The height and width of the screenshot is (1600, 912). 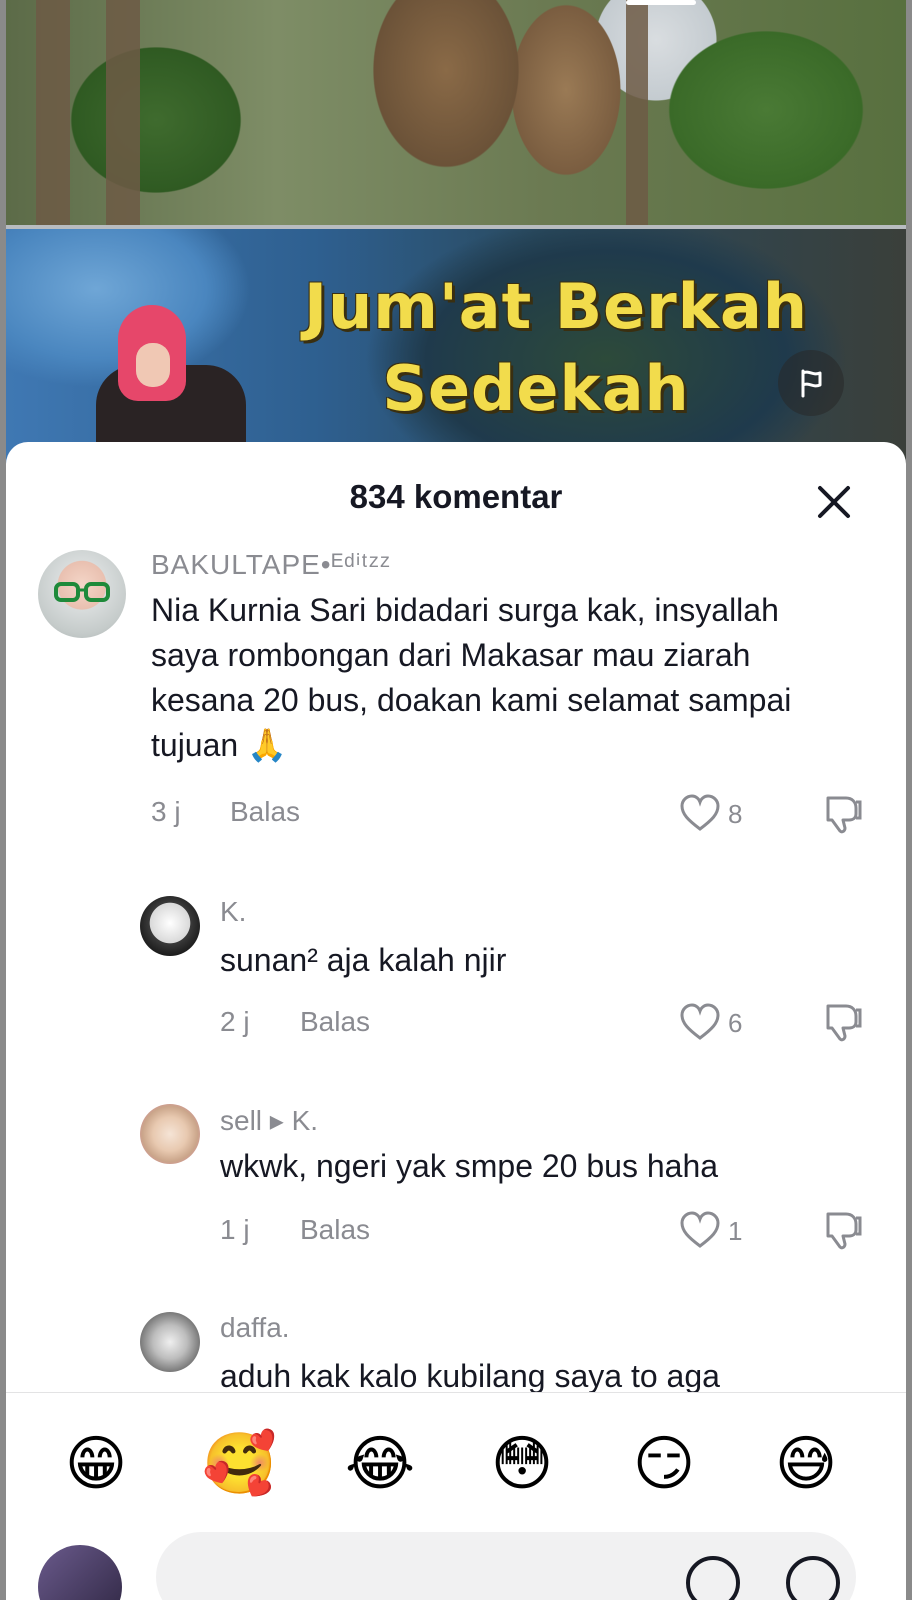 I want to click on top-indicator, so click(x=661, y=2).